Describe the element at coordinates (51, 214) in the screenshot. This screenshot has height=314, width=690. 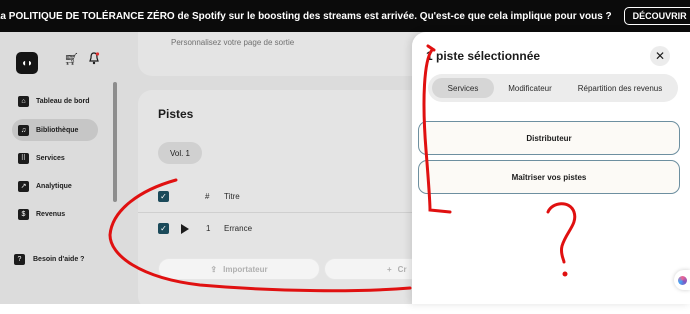
I see `sidebar-item-label: Revenus` at that location.